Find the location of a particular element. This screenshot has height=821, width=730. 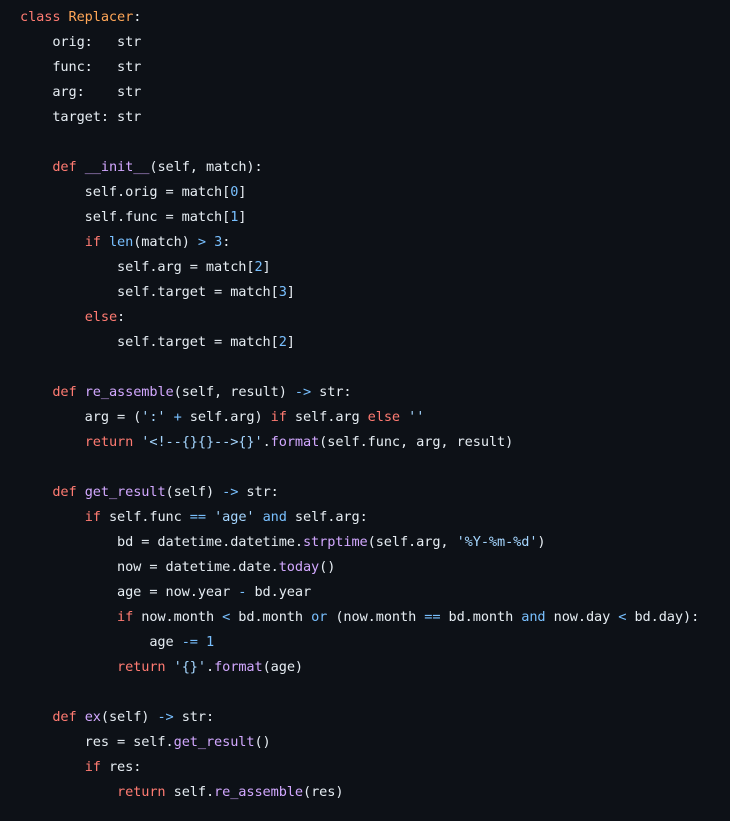

keyword-token: class is located at coordinates (40, 17).